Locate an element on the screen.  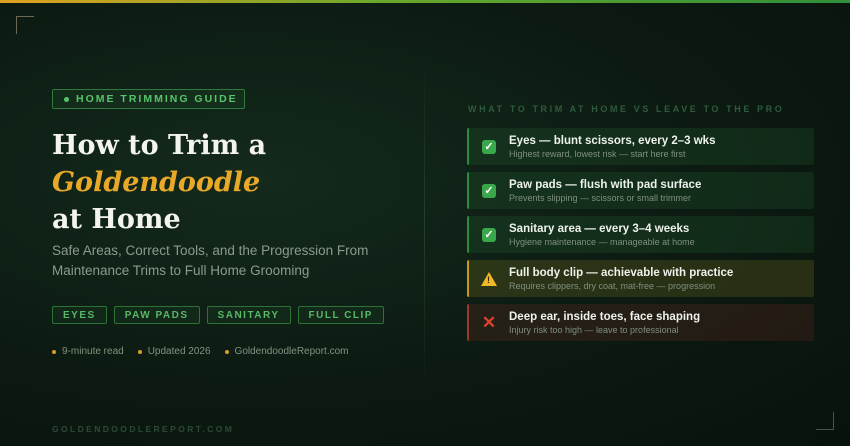
tag-eyes: EYES is located at coordinates (79, 315).